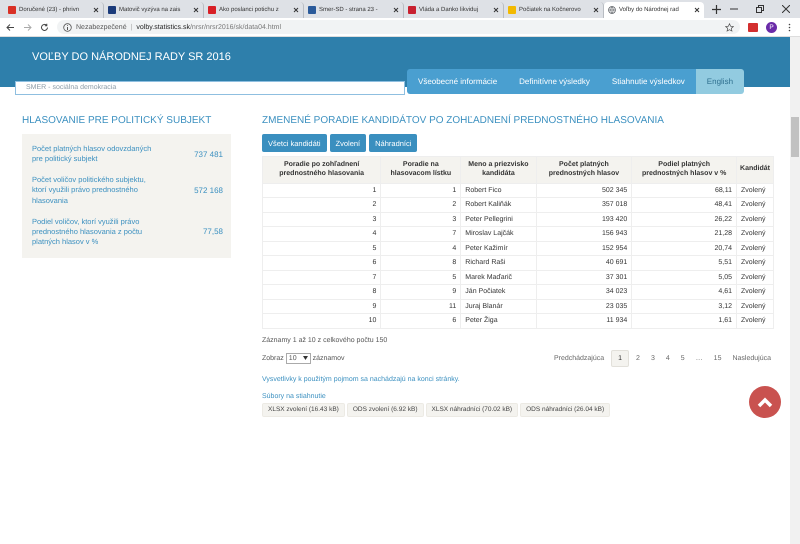  What do you see at coordinates (612, 10) in the screenshot?
I see `globe-icon` at bounding box center [612, 10].